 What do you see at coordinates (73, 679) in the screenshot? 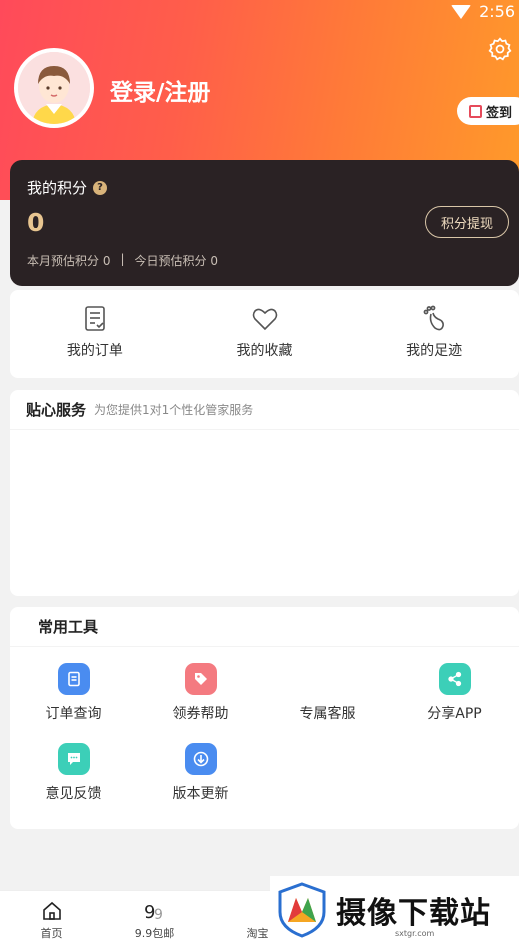
I see `document-icon` at bounding box center [73, 679].